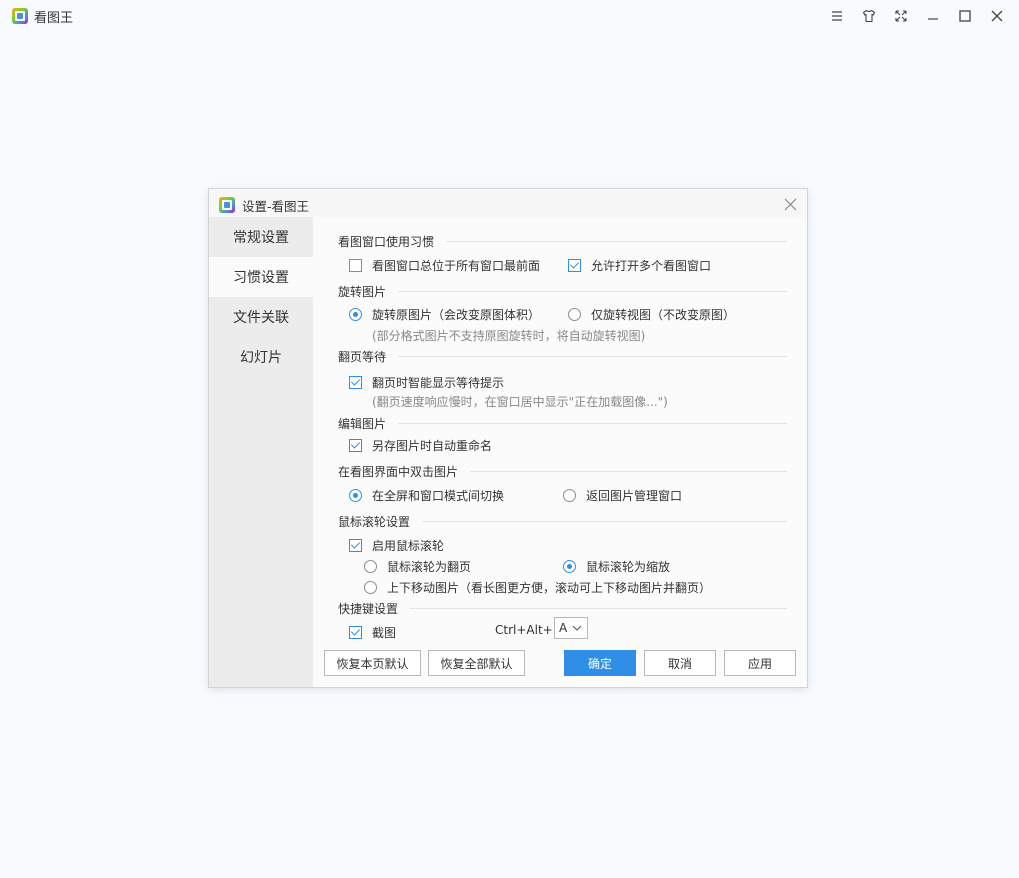  Describe the element at coordinates (261, 237) in the screenshot. I see `sidebar-item-general: 常规设置` at that location.